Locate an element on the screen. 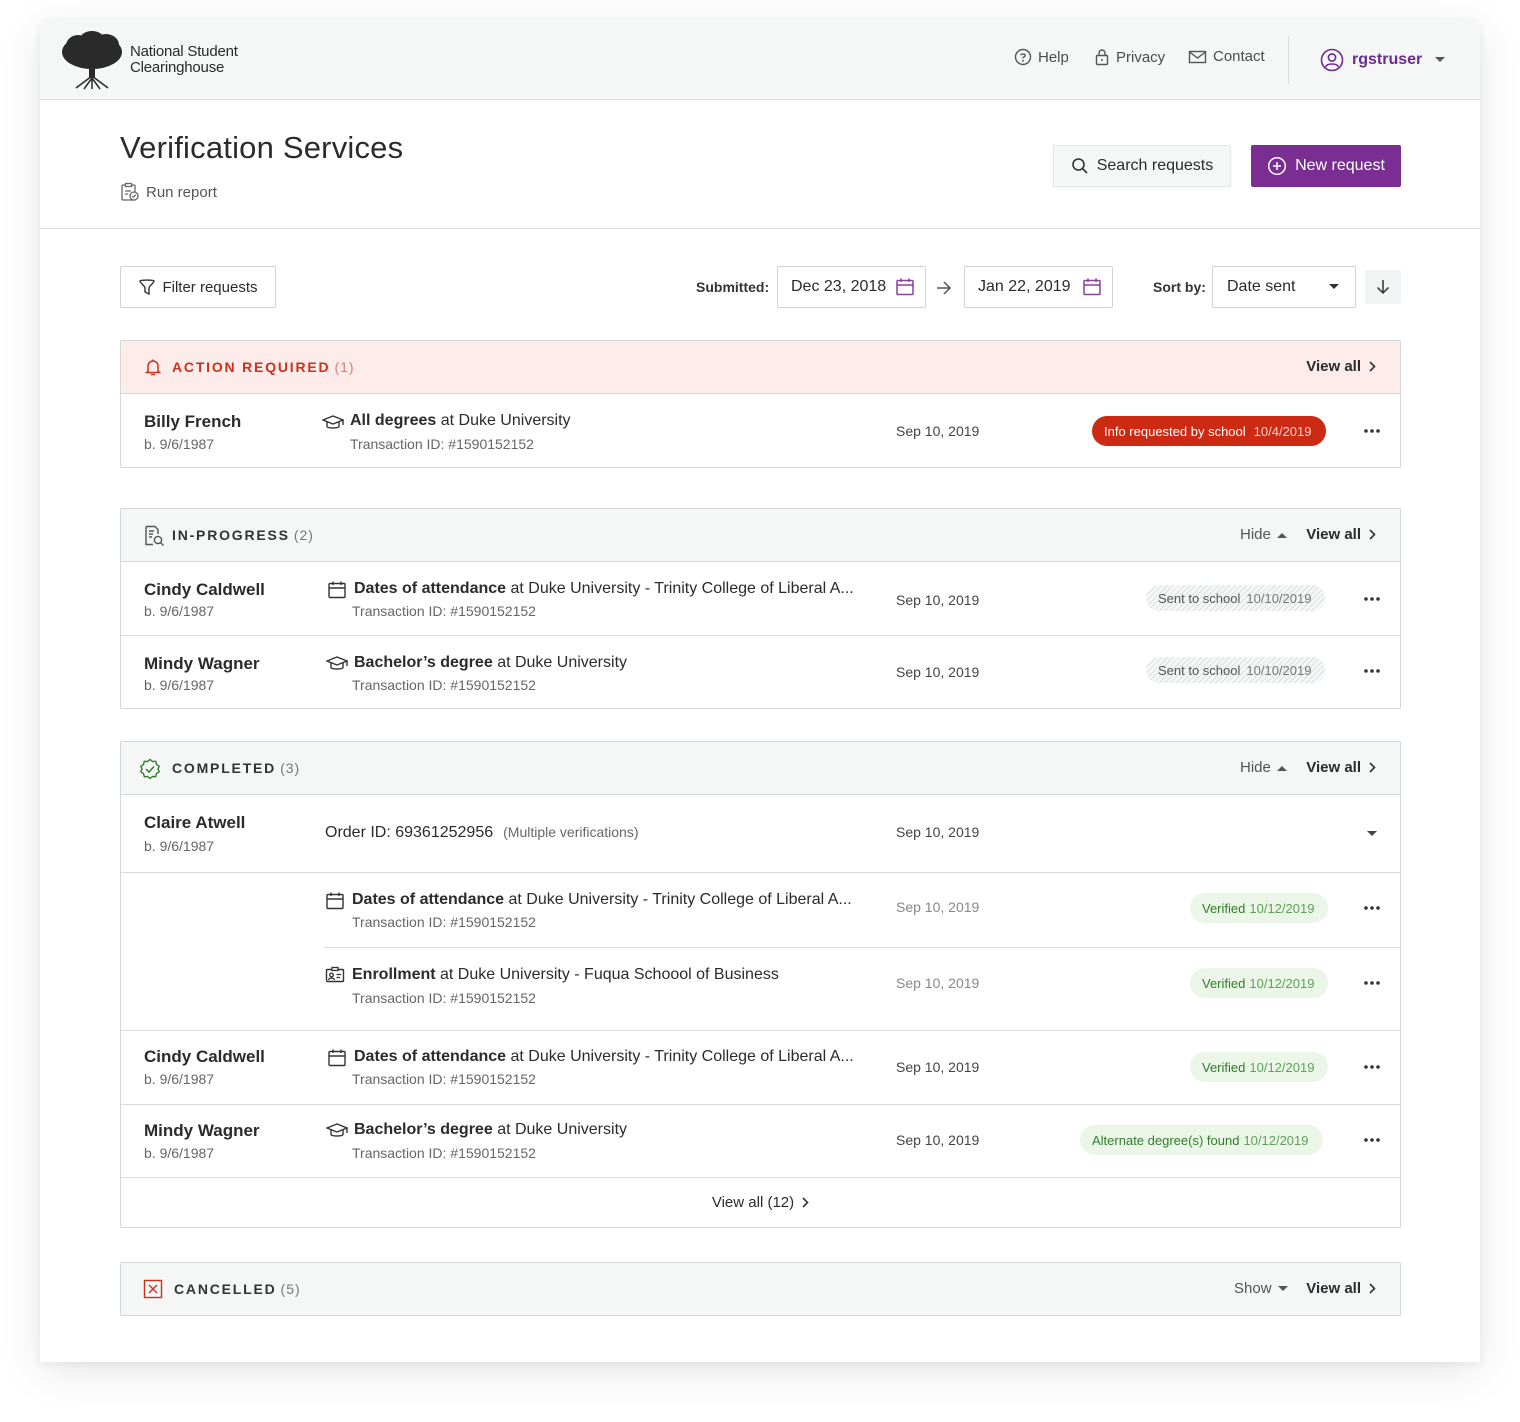 This screenshot has height=1422, width=1520. cancelled-title: CANCELLED (5) is located at coordinates (237, 1289).